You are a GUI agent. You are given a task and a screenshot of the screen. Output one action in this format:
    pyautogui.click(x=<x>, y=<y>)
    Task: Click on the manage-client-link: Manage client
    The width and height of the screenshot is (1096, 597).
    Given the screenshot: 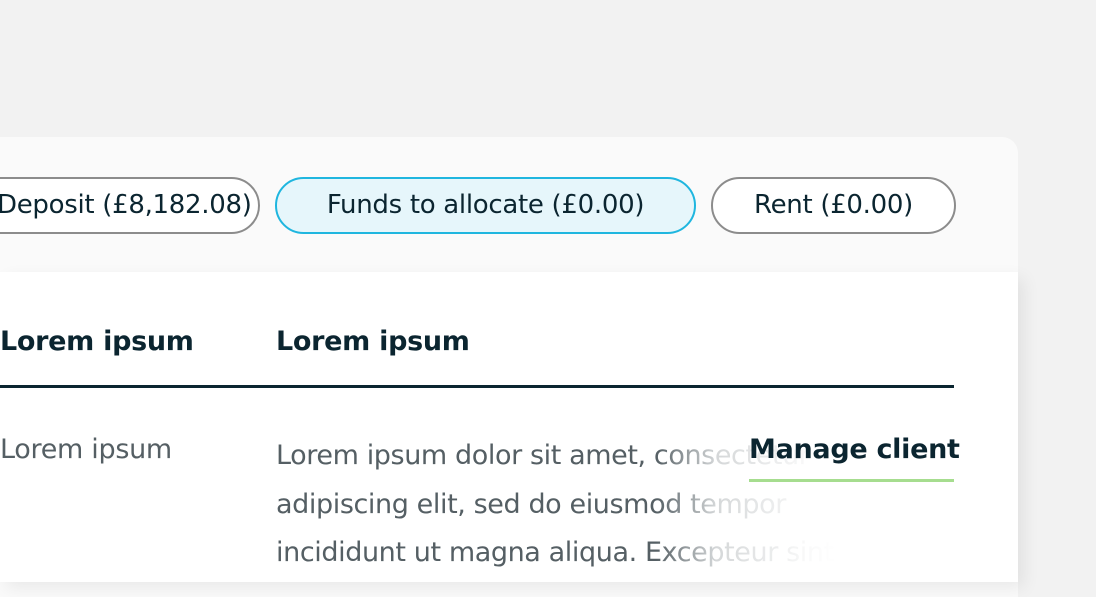 What is the action you would take?
    pyautogui.click(x=854, y=458)
    